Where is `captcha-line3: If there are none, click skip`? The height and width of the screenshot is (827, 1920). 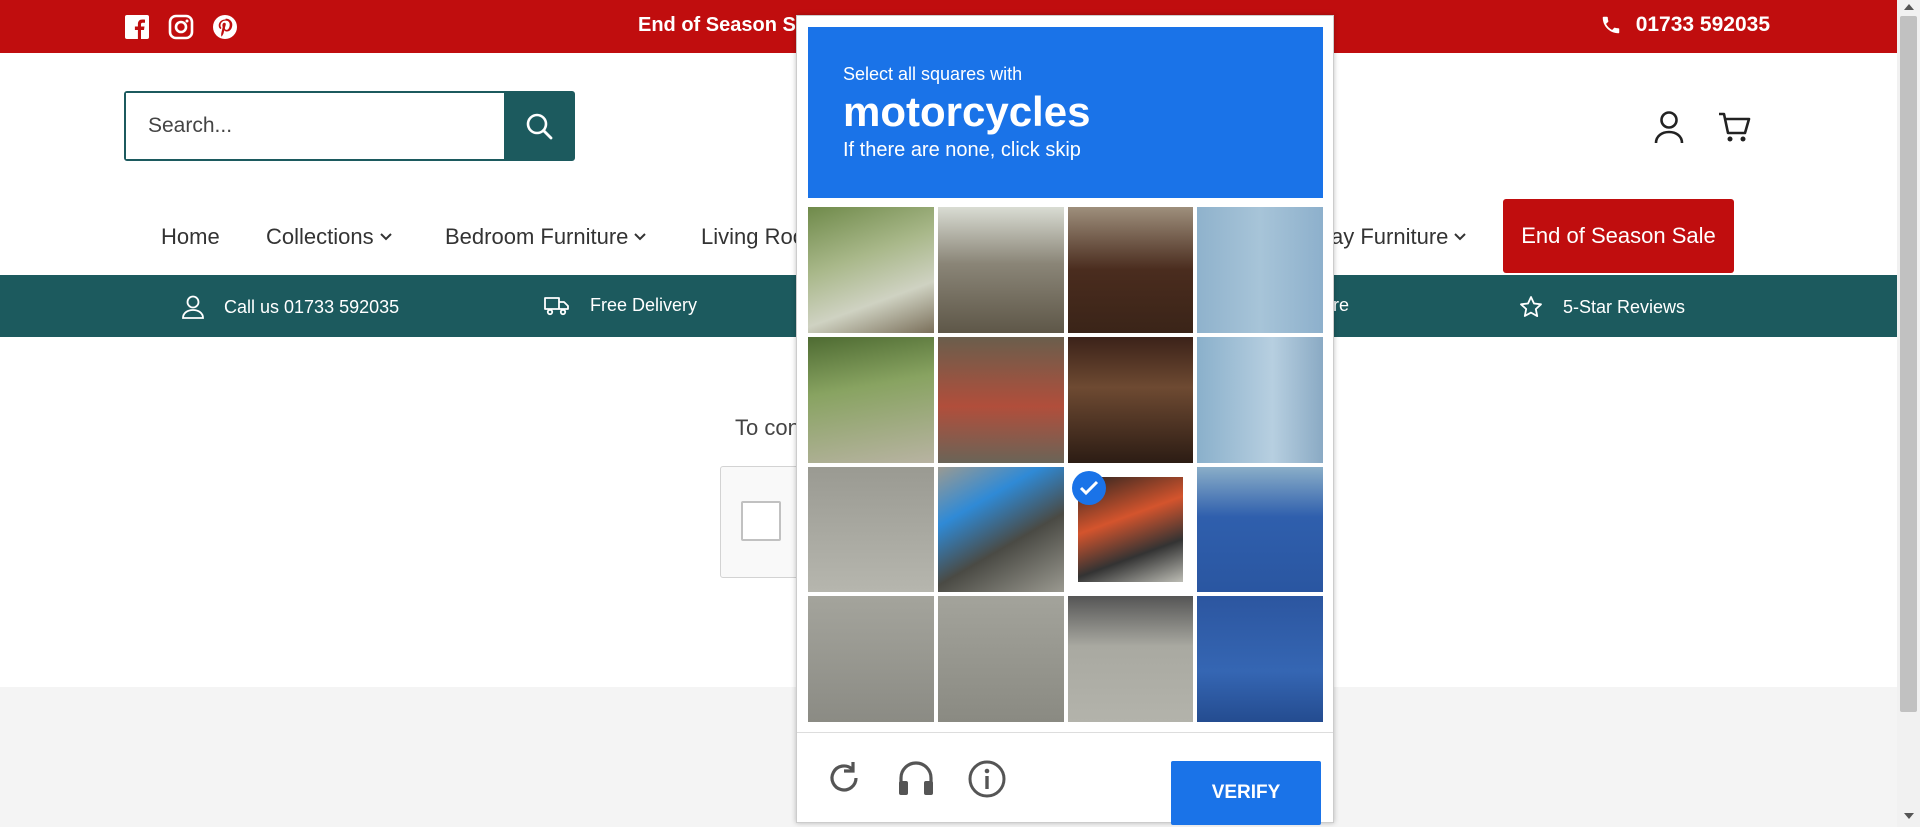
captcha-line3: If there are none, click skip is located at coordinates (962, 150).